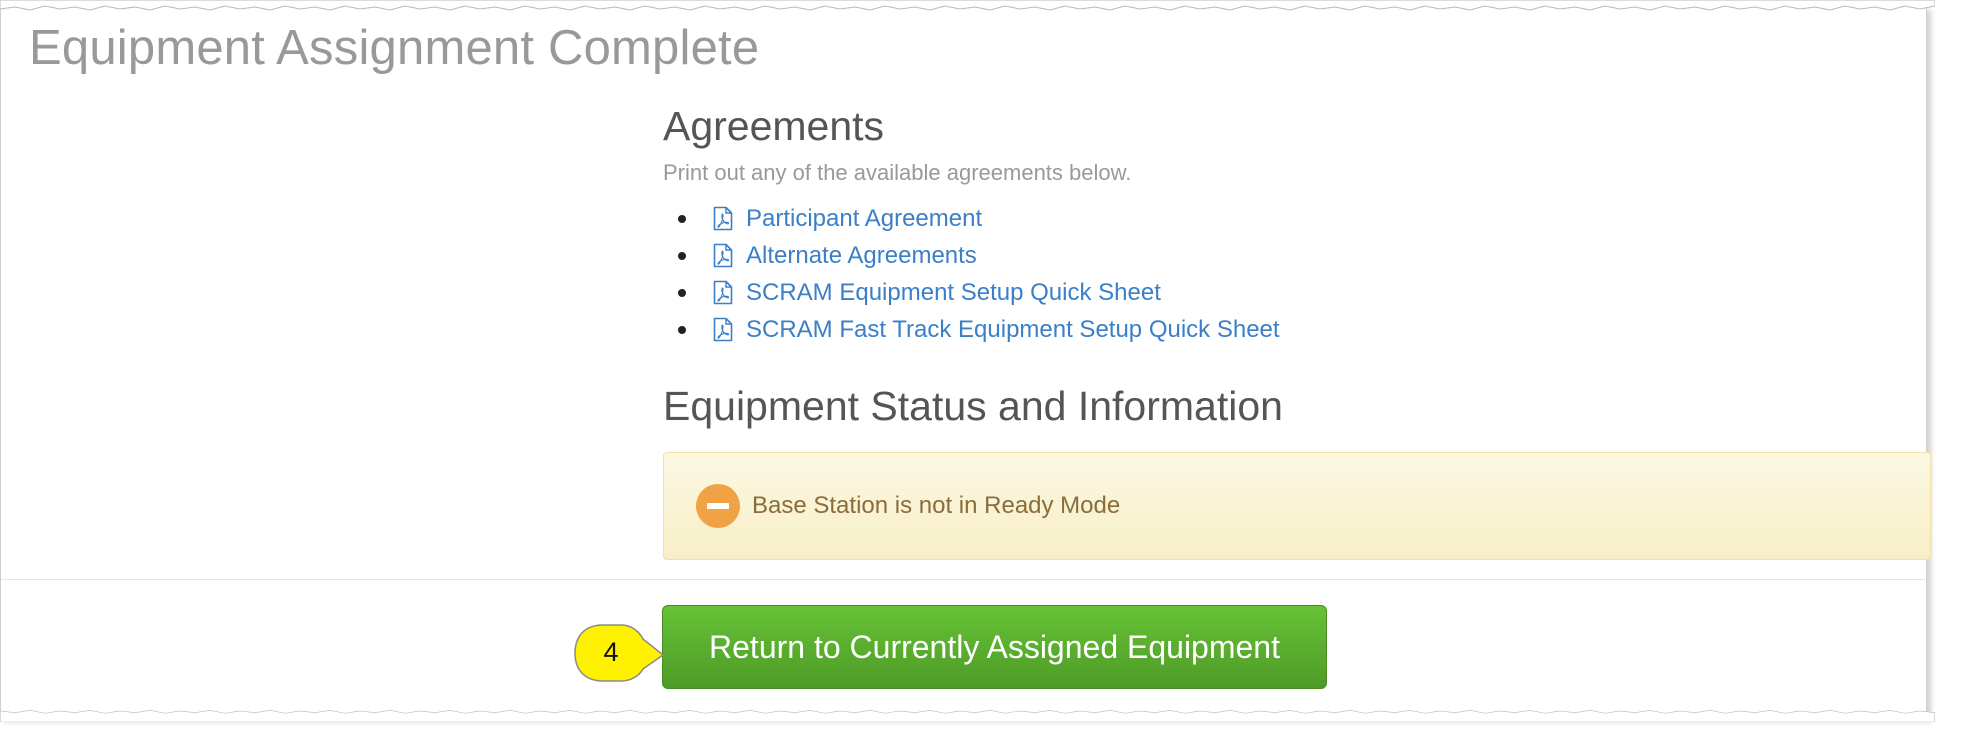 The height and width of the screenshot is (732, 1966). What do you see at coordinates (967, 5) in the screenshot?
I see `torn-edge-top` at bounding box center [967, 5].